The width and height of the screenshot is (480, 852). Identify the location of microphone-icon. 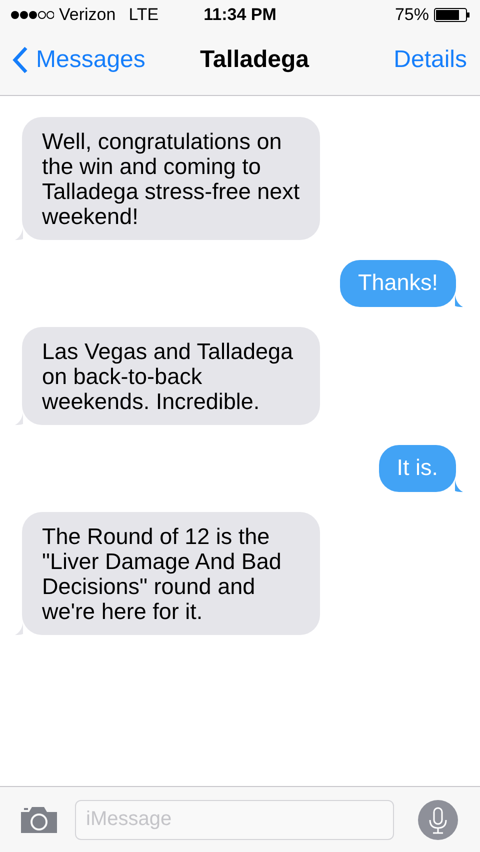
(438, 820).